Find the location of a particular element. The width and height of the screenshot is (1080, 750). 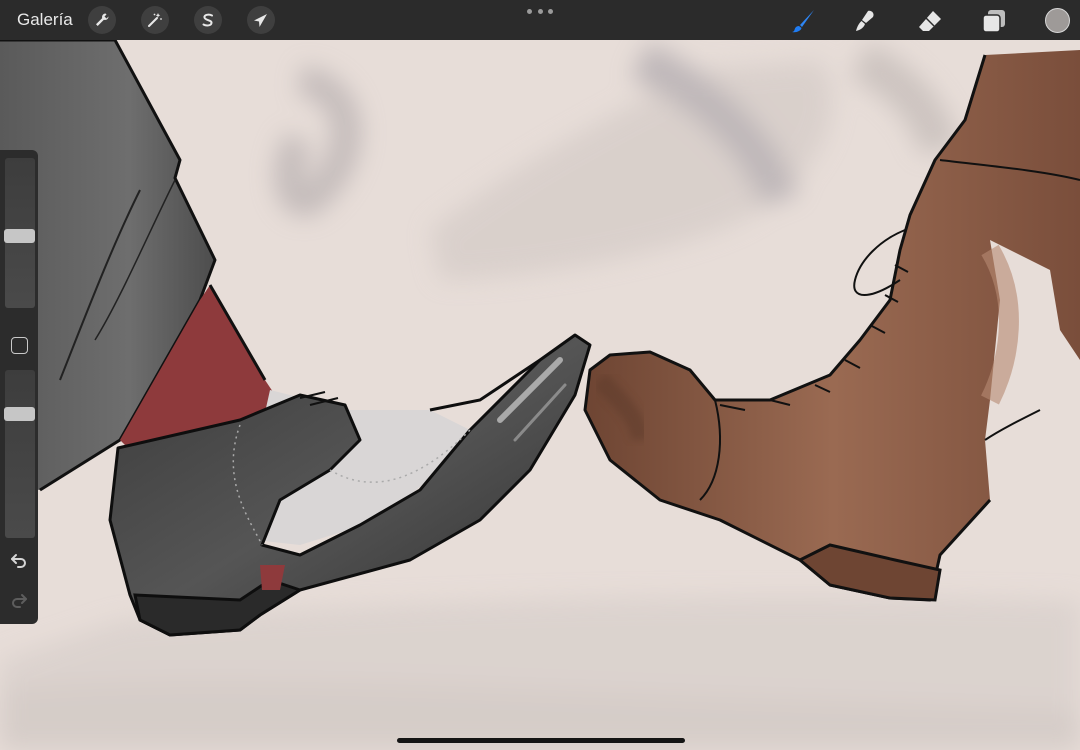

actions-button is located at coordinates (102, 20).